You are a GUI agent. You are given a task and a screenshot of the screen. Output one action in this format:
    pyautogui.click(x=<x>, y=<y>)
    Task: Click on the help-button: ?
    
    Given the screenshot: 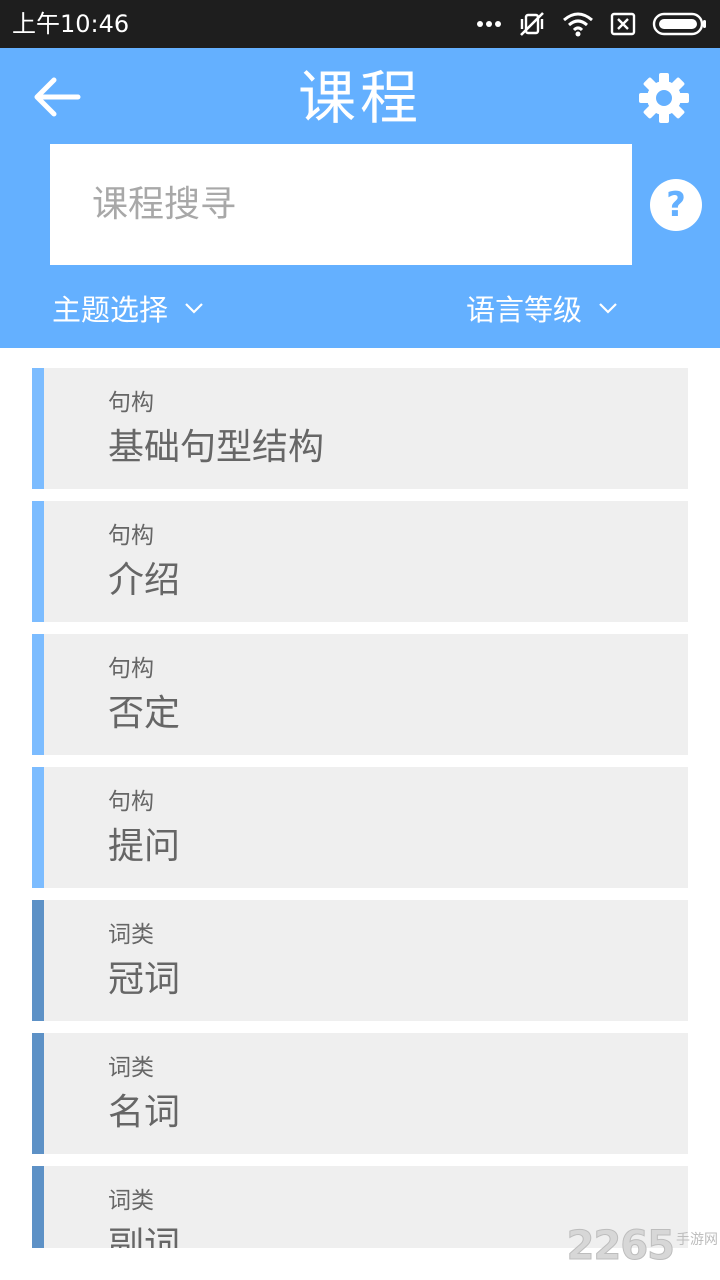 What is the action you would take?
    pyautogui.click(x=676, y=205)
    